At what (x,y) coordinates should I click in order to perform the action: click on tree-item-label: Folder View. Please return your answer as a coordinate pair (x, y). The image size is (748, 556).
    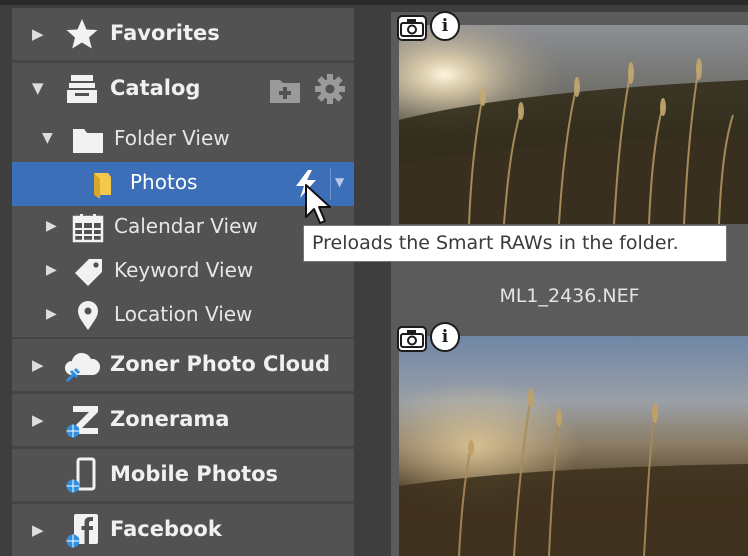
    Looking at the image, I should click on (172, 138).